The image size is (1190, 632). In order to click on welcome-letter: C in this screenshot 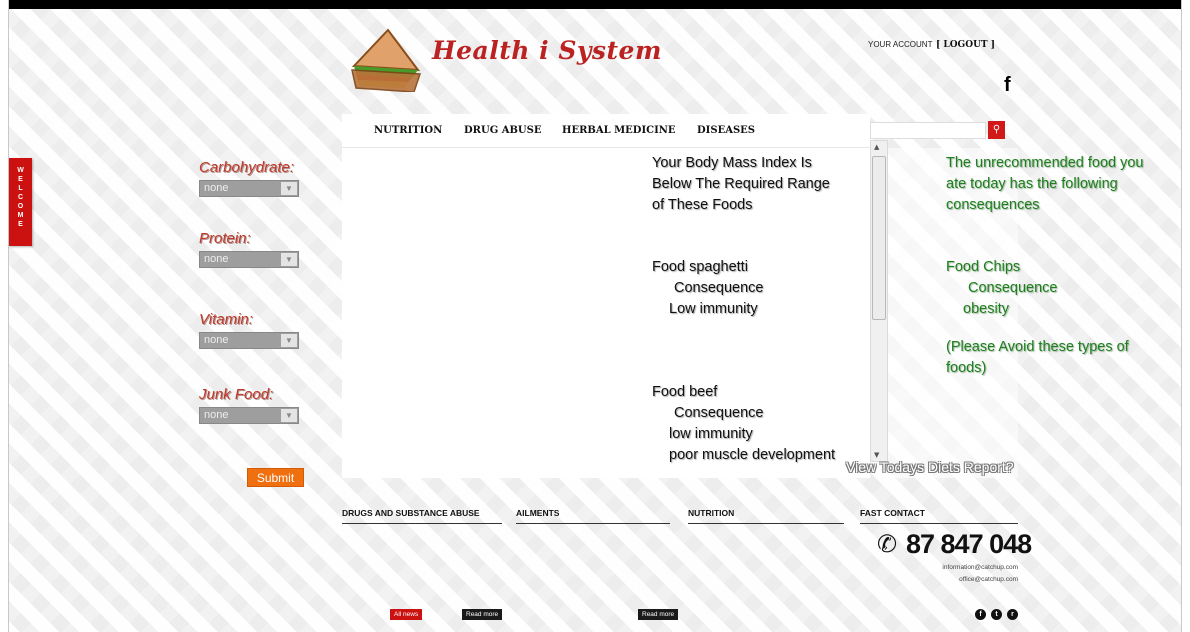, I will do `click(20, 197)`.